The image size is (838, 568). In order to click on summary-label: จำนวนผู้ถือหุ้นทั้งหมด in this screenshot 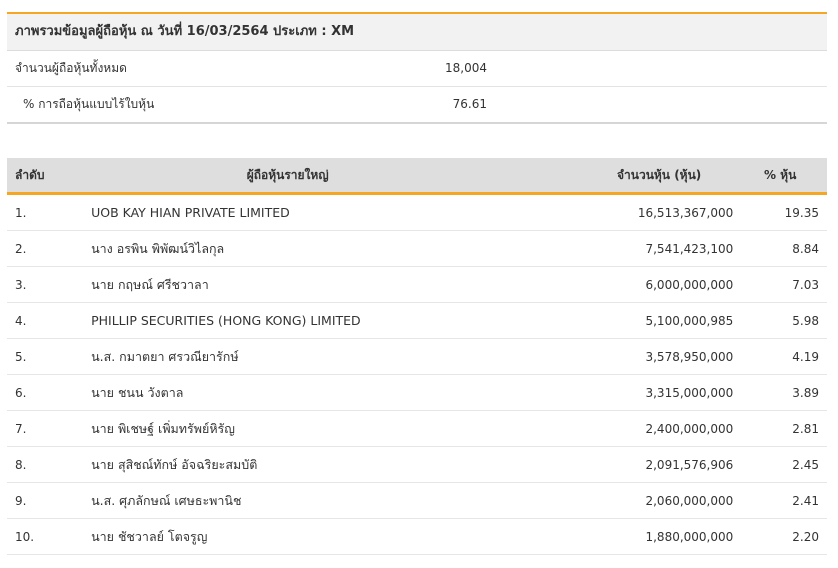, I will do `click(71, 68)`.